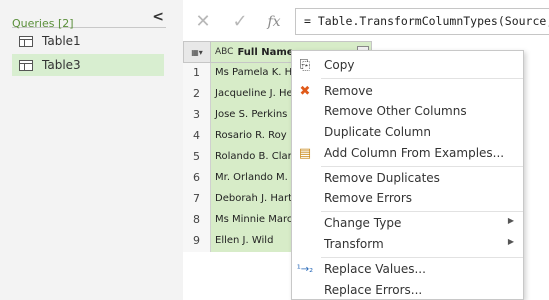 This screenshot has width=549, height=300. What do you see at coordinates (197, 241) in the screenshot?
I see `row-number: 9` at bounding box center [197, 241].